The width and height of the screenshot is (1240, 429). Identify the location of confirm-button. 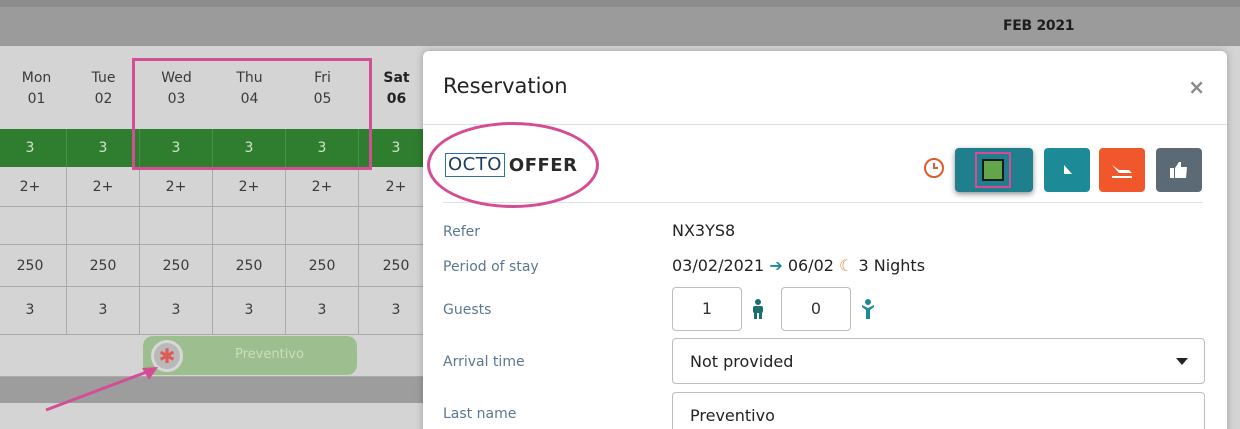
(1179, 170).